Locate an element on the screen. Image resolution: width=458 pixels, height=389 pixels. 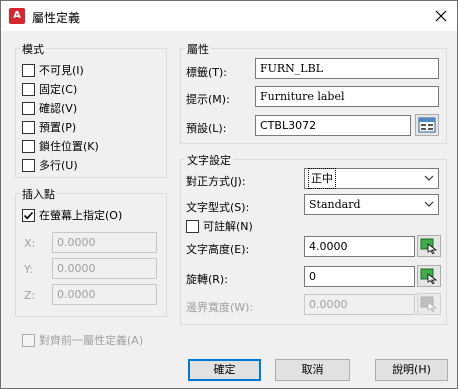
prompt-field: Furniture label is located at coordinates (347, 96).